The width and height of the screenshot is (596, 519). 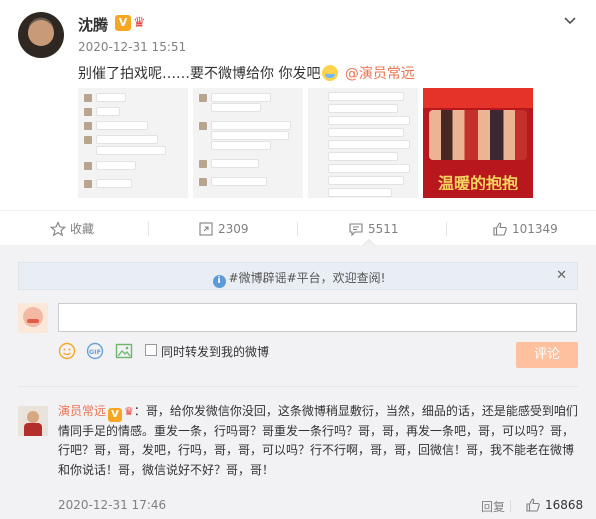 What do you see at coordinates (215, 351) in the screenshot?
I see `repost-checkbox-label: 同时转发到我的微博` at bounding box center [215, 351].